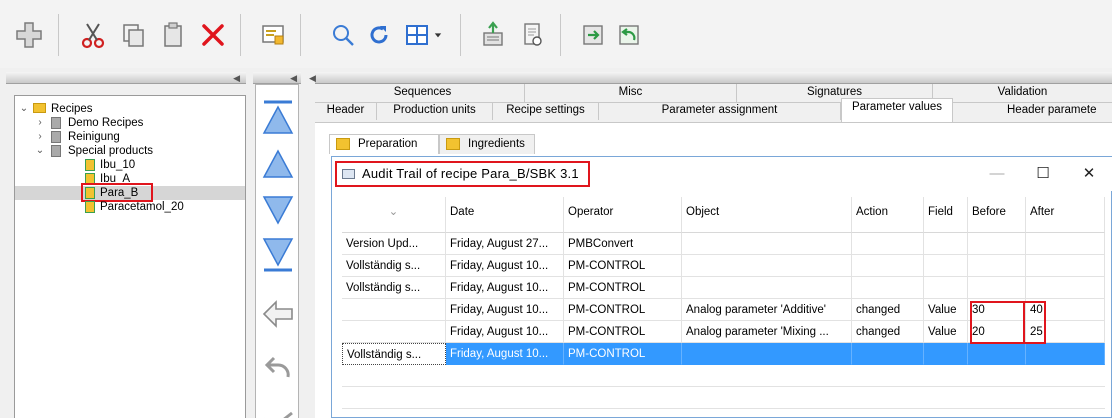 Image resolution: width=1112 pixels, height=418 pixels. I want to click on tree-item-label: Reinigung, so click(94, 137).